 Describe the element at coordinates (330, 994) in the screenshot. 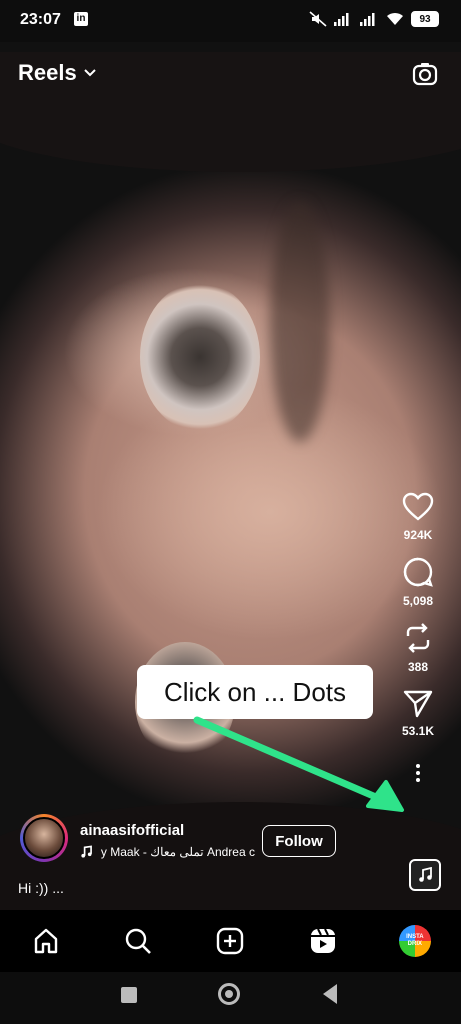

I see `back-button` at that location.